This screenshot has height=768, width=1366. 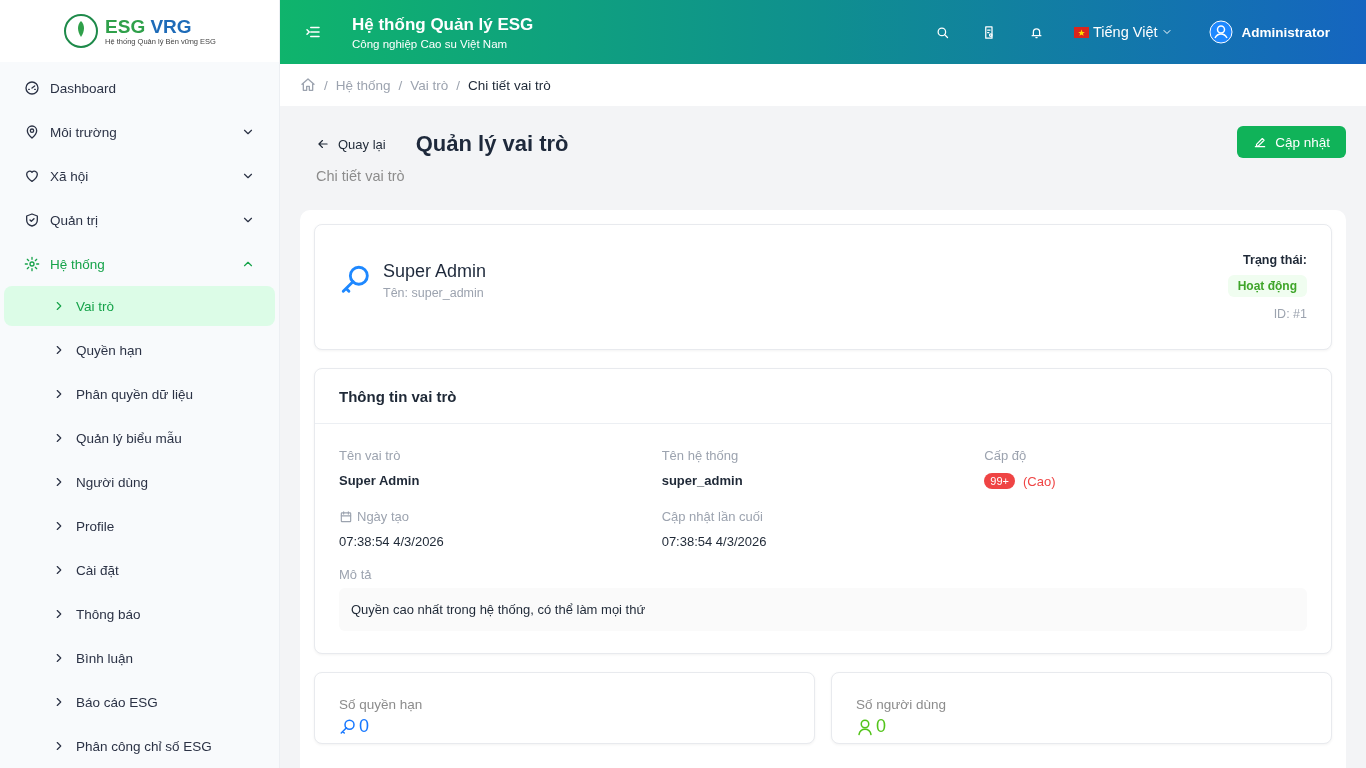 I want to click on gauge-icon, so click(x=32, y=88).